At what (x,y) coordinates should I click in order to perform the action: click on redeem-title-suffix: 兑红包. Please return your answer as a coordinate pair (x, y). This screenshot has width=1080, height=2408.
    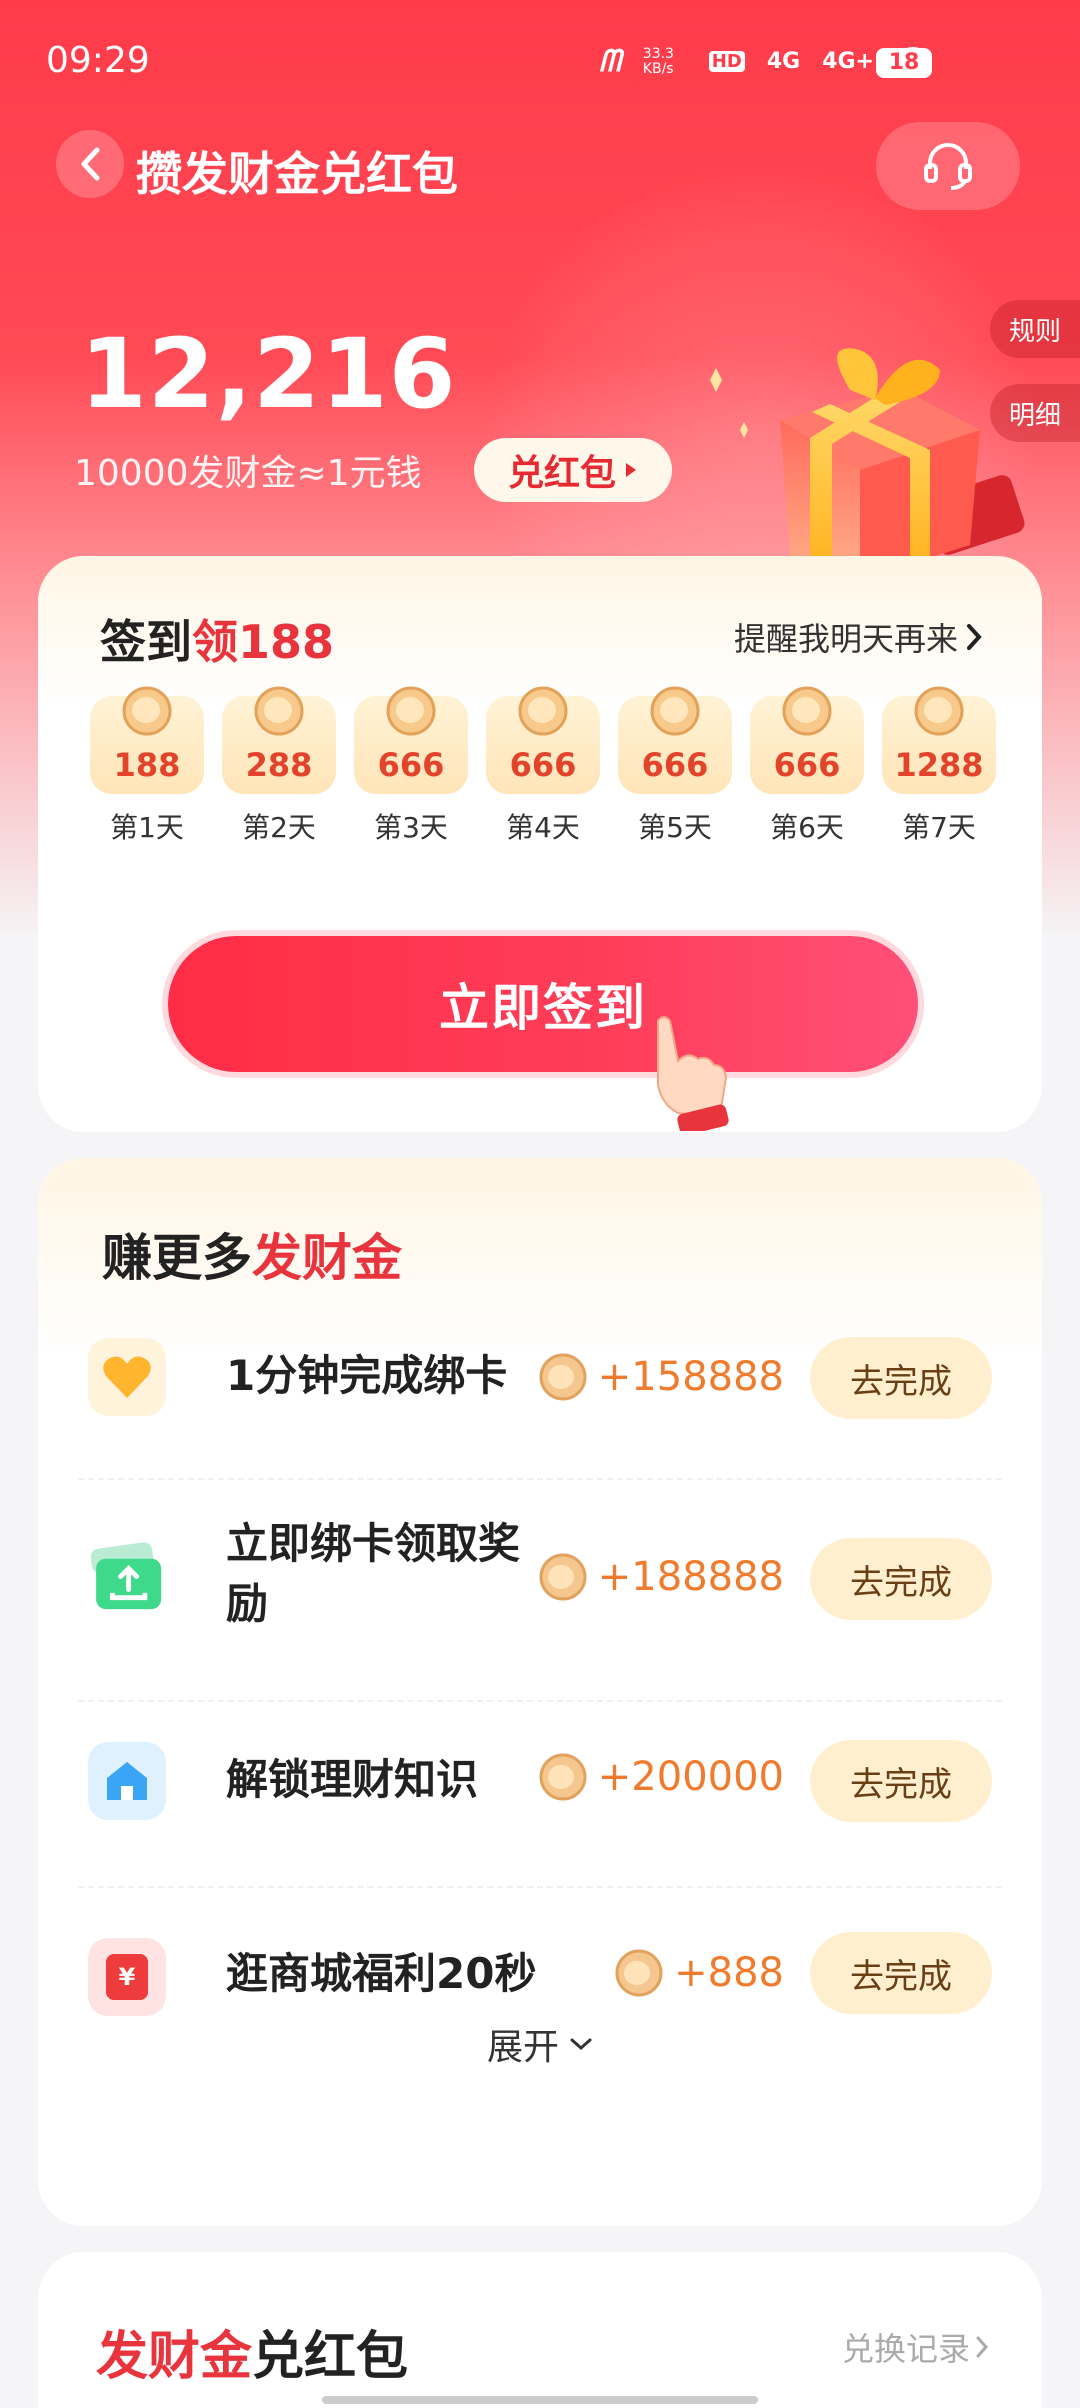
    Looking at the image, I should click on (330, 2357).